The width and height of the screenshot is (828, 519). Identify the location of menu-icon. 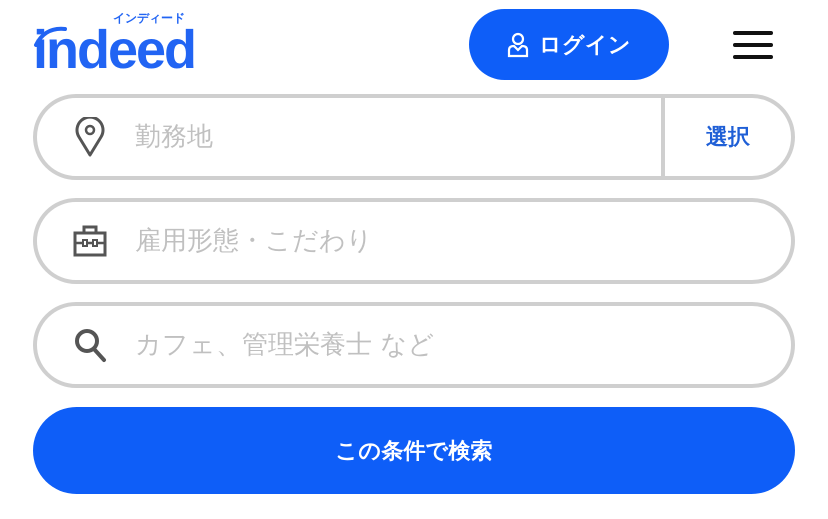
(753, 45).